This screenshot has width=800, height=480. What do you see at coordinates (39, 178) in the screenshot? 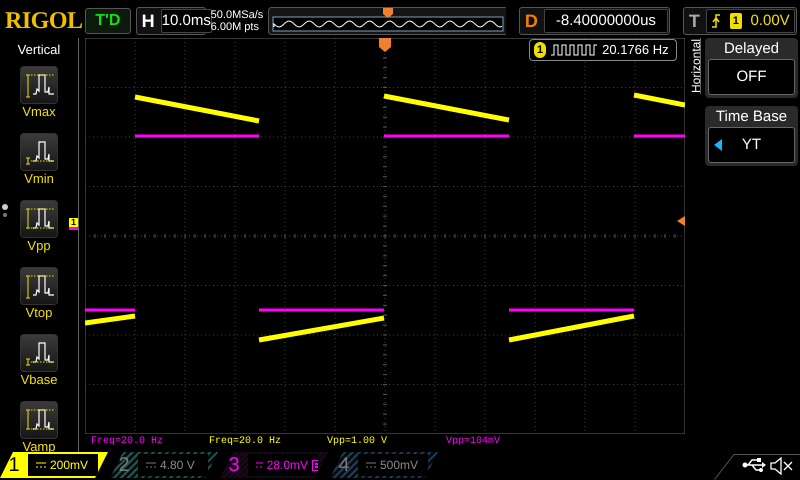
I see `measure-label: Vmin` at bounding box center [39, 178].